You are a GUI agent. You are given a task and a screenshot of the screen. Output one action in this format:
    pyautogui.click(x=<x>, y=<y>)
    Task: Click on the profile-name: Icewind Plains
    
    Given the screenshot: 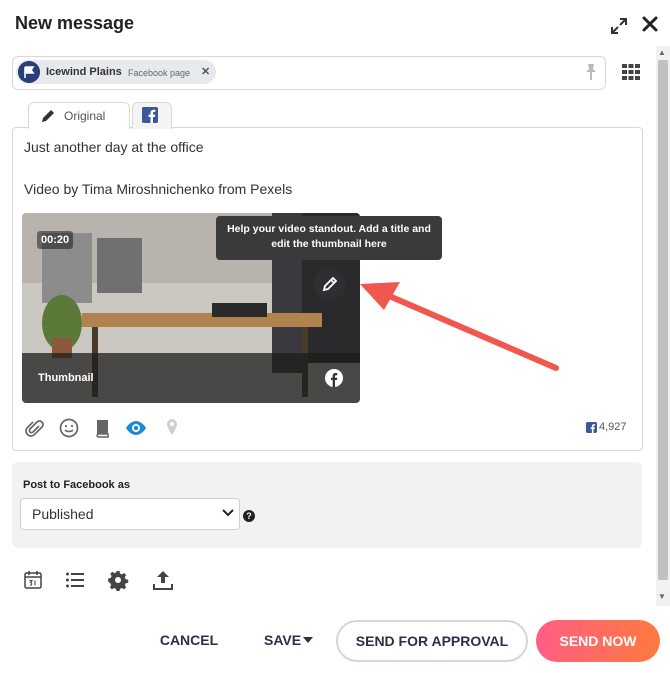 What is the action you would take?
    pyautogui.click(x=84, y=72)
    